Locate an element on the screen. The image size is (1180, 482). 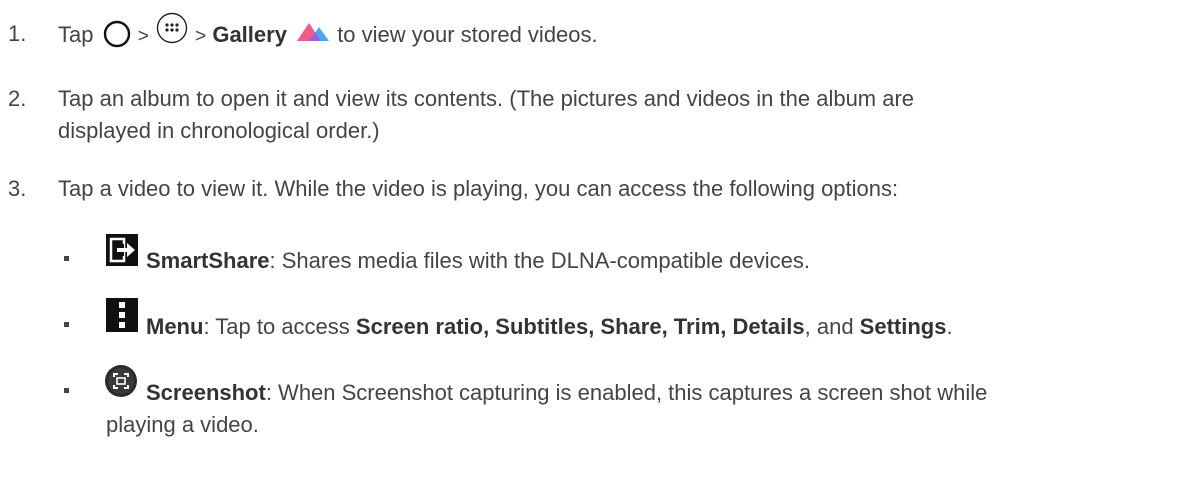
screenshot-icon is located at coordinates (121, 381).